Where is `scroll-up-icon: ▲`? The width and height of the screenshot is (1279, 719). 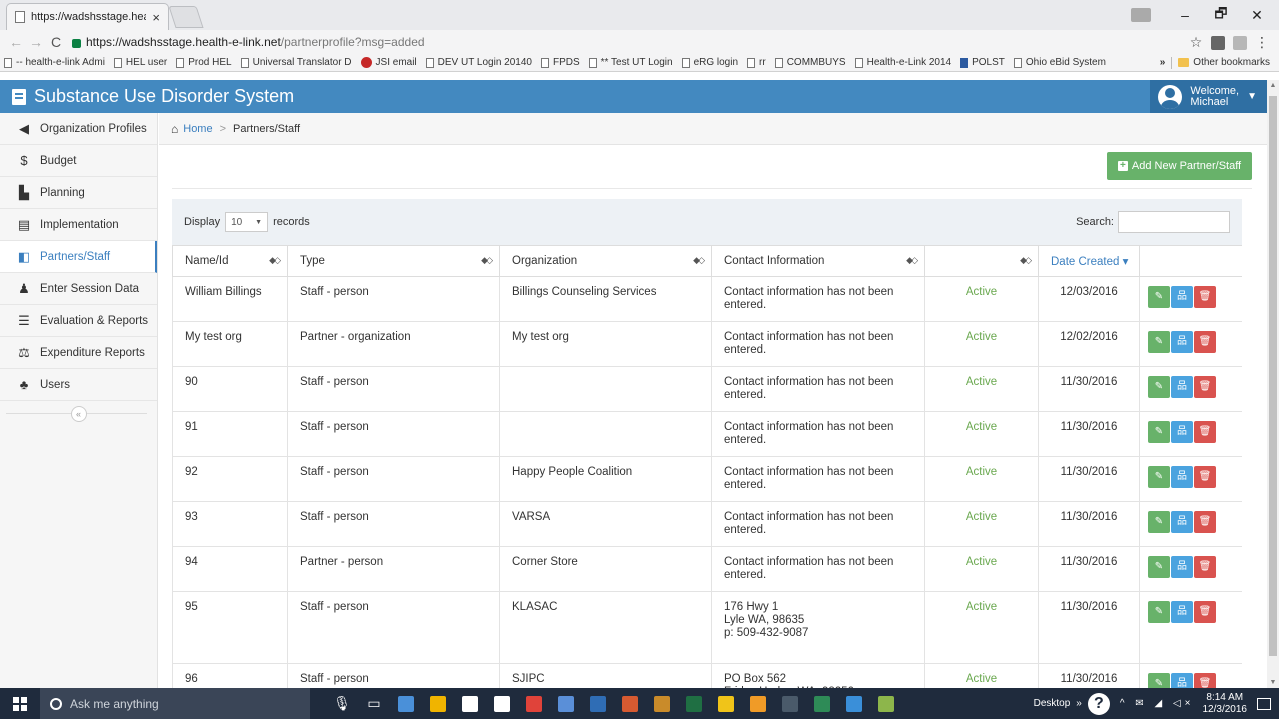
scroll-up-icon: ▲ is located at coordinates (1273, 85).